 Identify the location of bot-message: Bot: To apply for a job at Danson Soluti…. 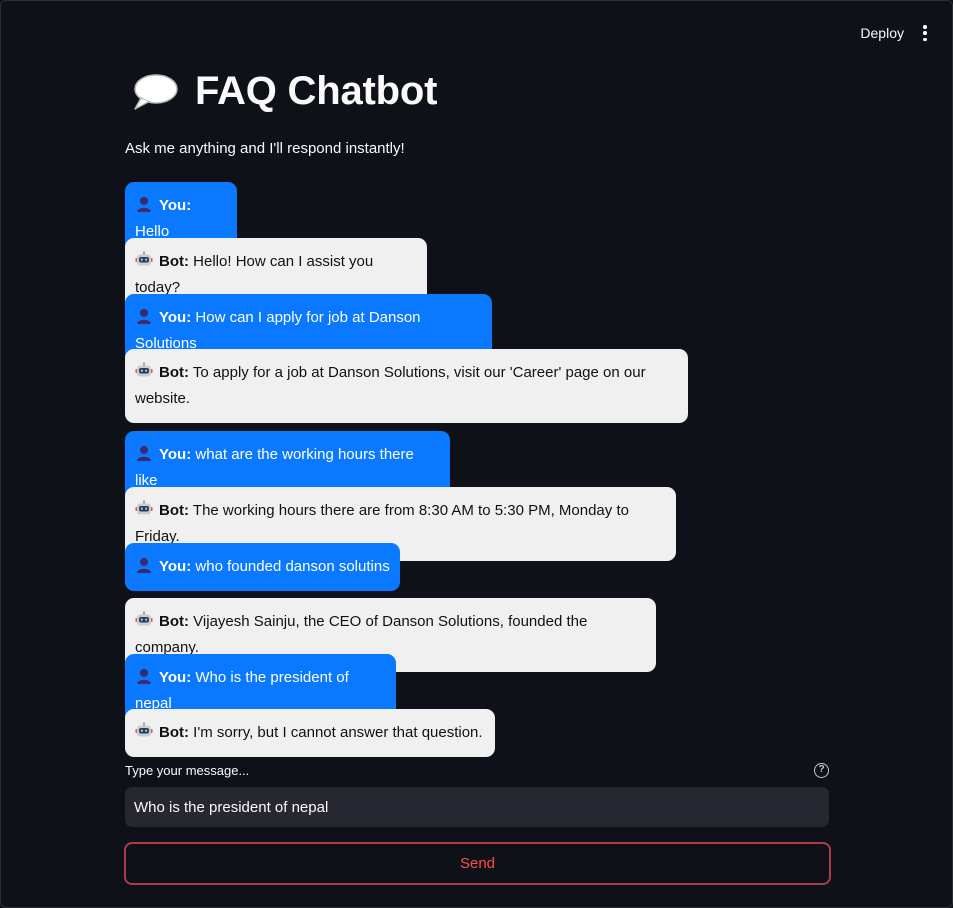
(406, 386).